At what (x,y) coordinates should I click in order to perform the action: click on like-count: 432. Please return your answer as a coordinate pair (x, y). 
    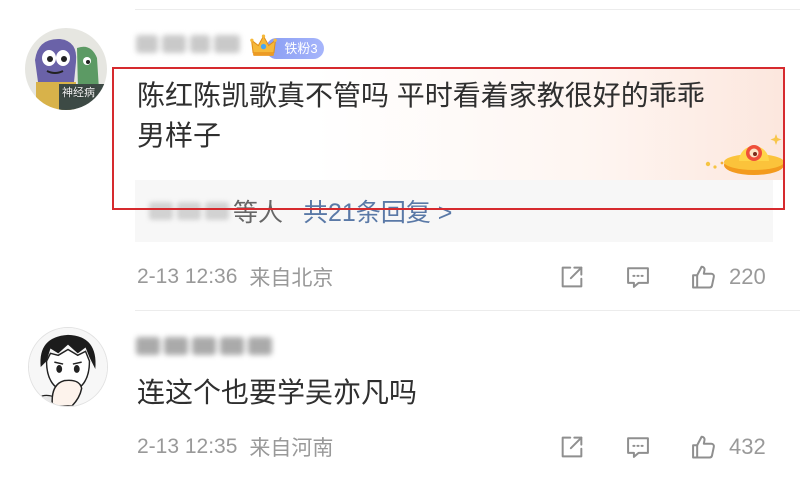
    Looking at the image, I should click on (747, 446).